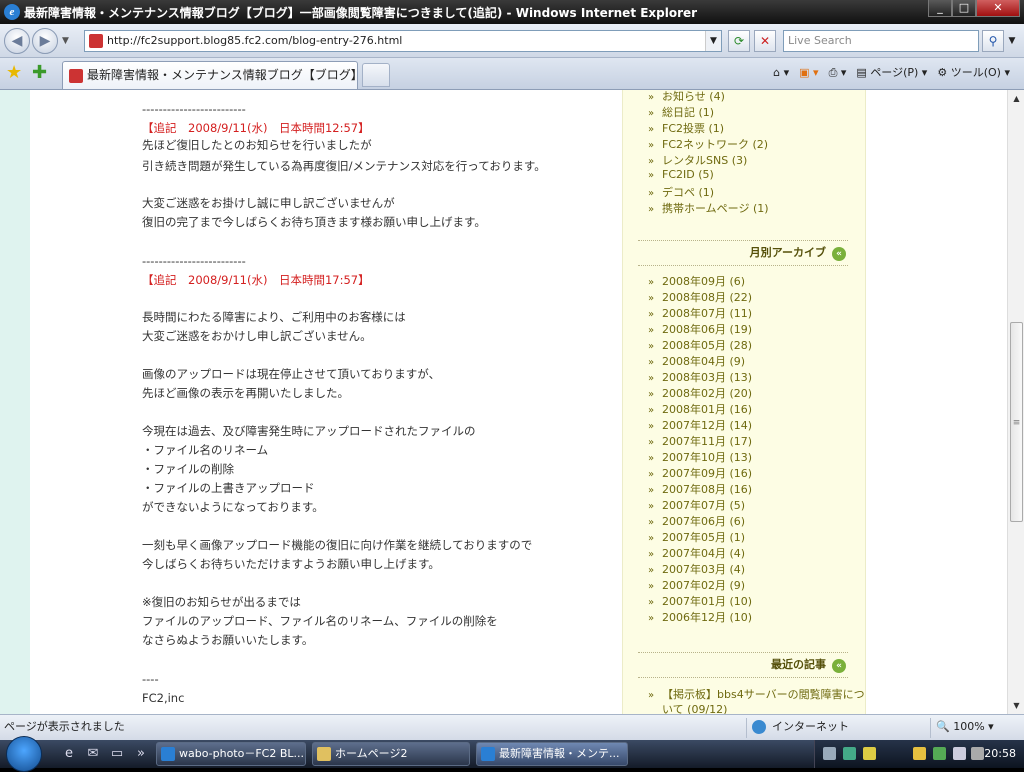  Describe the element at coordinates (163, 698) in the screenshot. I see `article-line: FC2,inc` at that location.